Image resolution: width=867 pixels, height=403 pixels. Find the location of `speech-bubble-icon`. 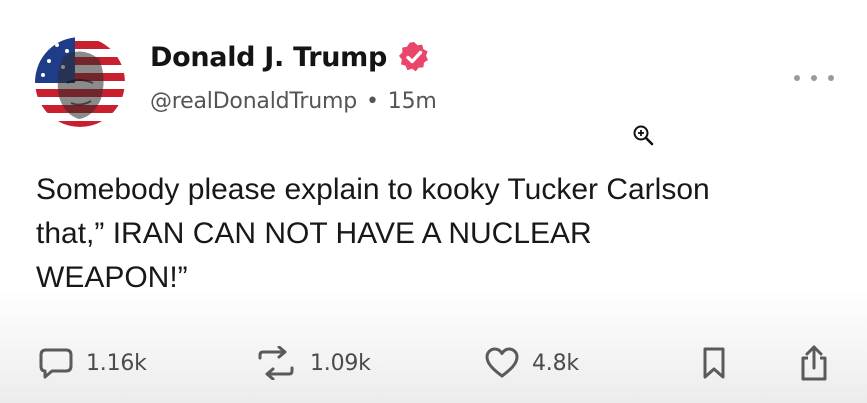

speech-bubble-icon is located at coordinates (56, 363).